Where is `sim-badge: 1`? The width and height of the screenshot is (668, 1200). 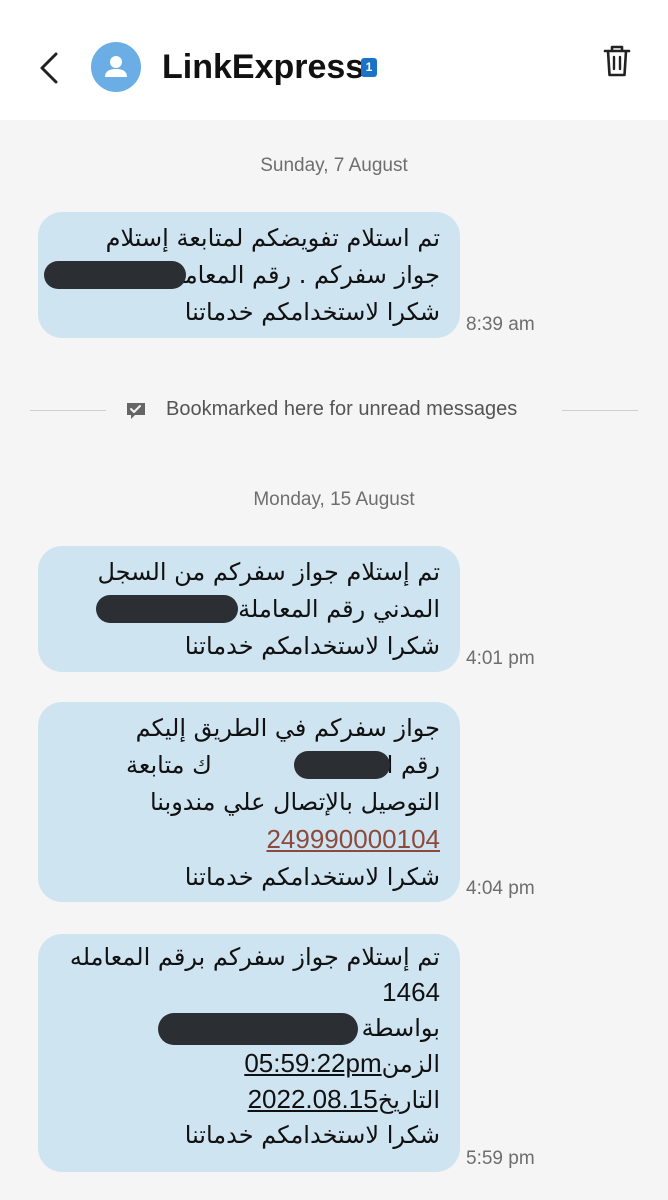 sim-badge: 1 is located at coordinates (369, 67).